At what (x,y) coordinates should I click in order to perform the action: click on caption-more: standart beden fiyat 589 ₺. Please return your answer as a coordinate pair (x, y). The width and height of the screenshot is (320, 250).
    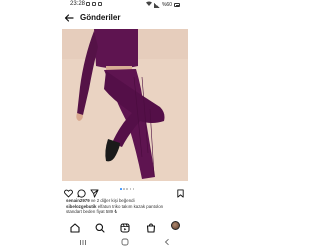
    Looking at the image, I should click on (92, 212).